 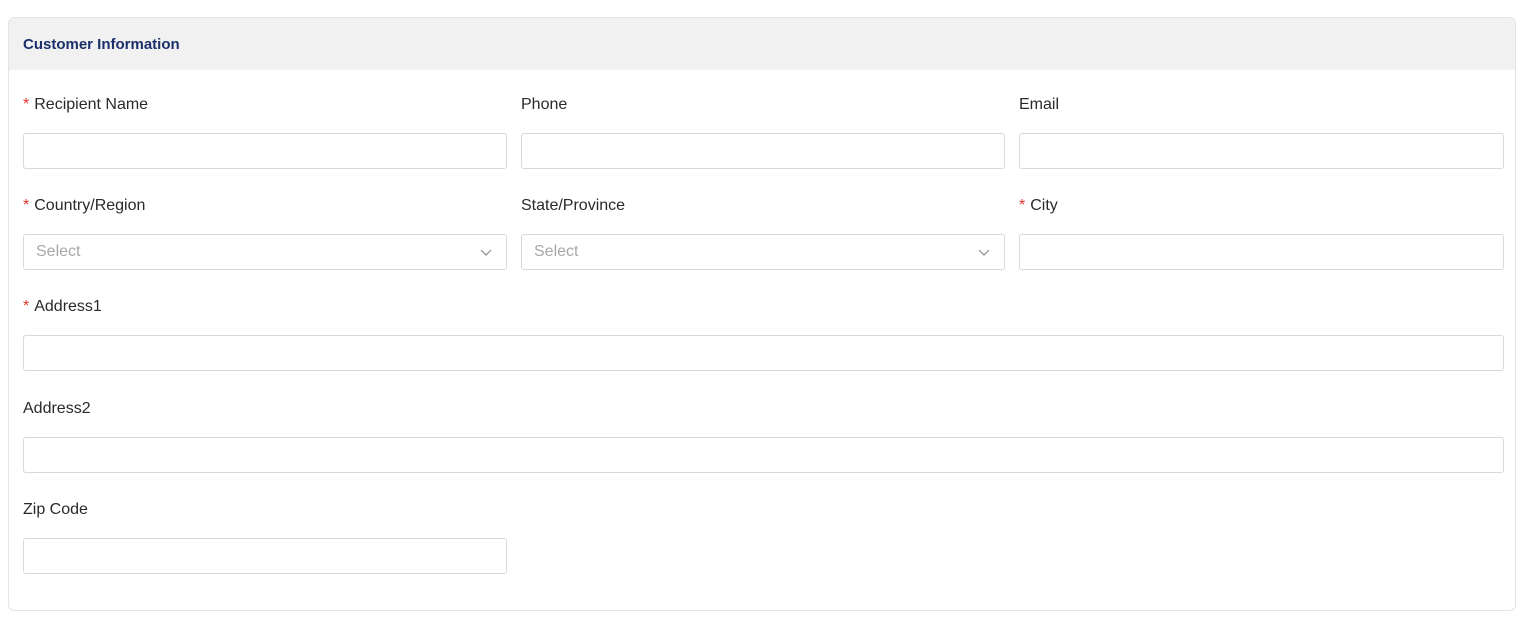 What do you see at coordinates (84, 205) in the screenshot?
I see `country-region-label: * Country/Region` at bounding box center [84, 205].